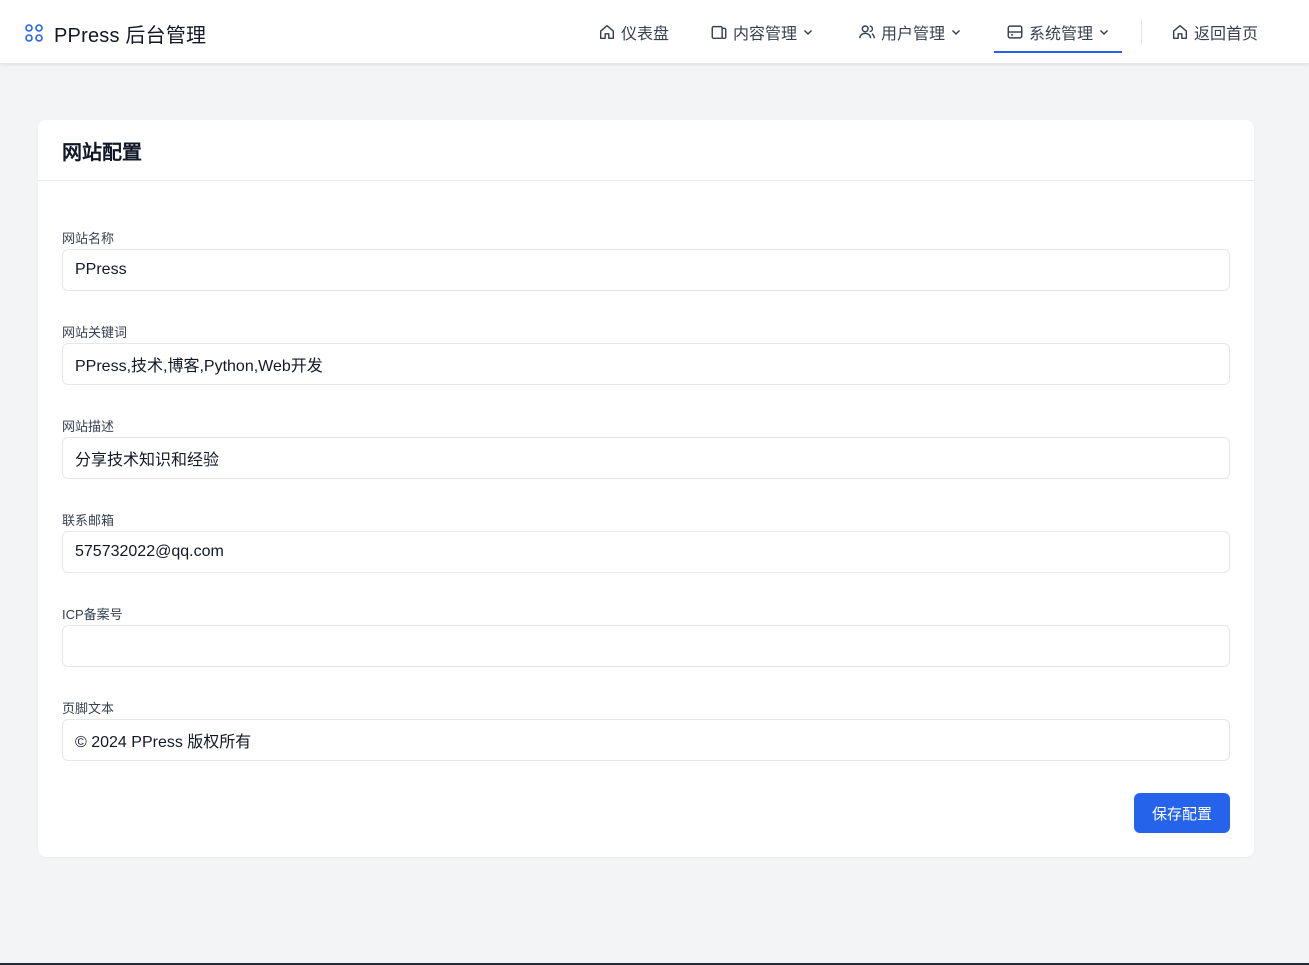 The height and width of the screenshot is (965, 1309). What do you see at coordinates (867, 32) in the screenshot?
I see `users-icon` at bounding box center [867, 32].